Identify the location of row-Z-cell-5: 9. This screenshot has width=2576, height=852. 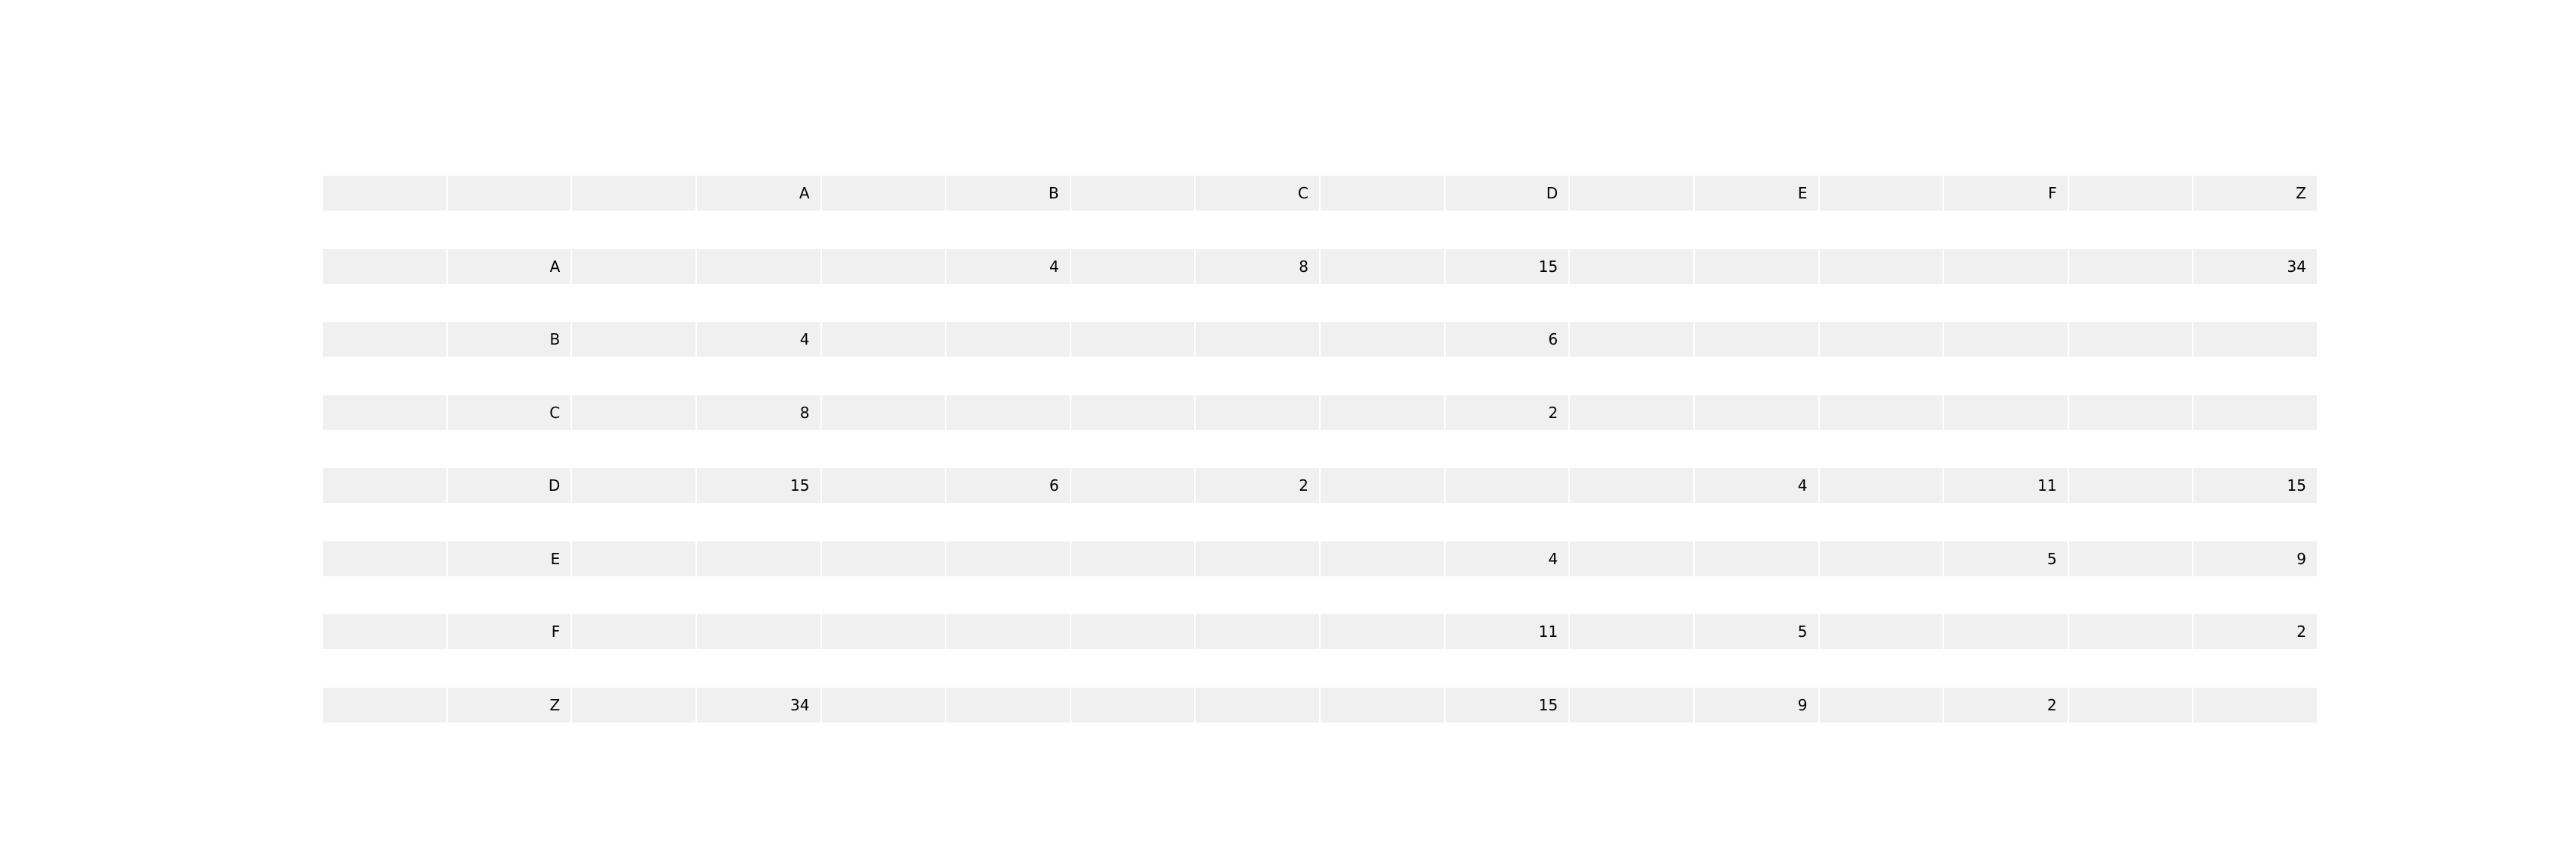
(1756, 704).